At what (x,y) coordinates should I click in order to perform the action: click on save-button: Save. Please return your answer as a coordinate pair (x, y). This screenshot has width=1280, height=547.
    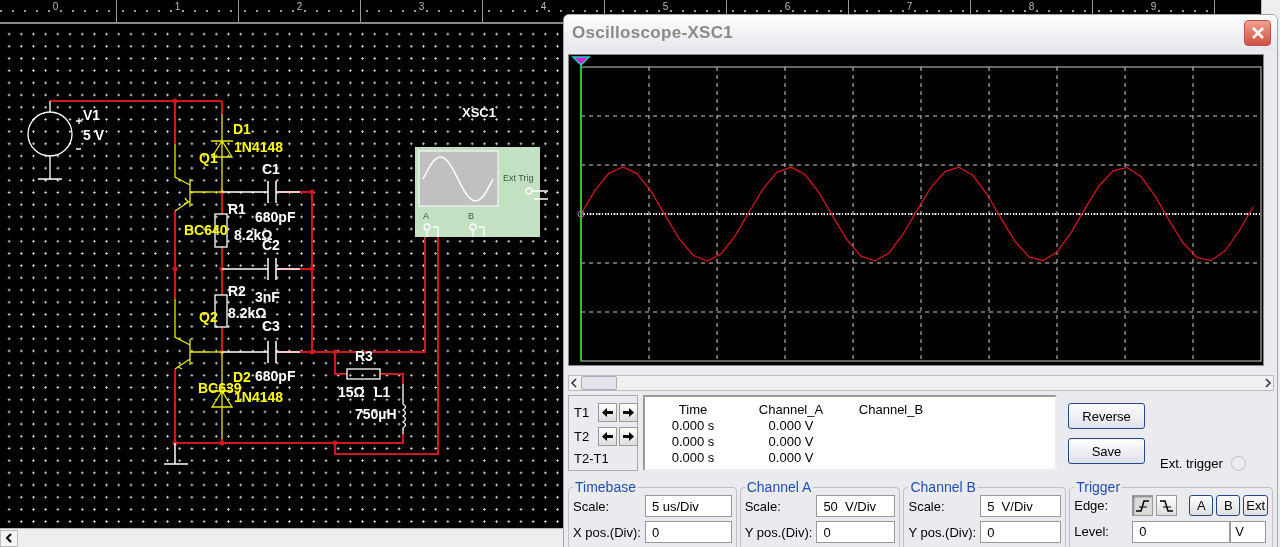
    Looking at the image, I should click on (1106, 451).